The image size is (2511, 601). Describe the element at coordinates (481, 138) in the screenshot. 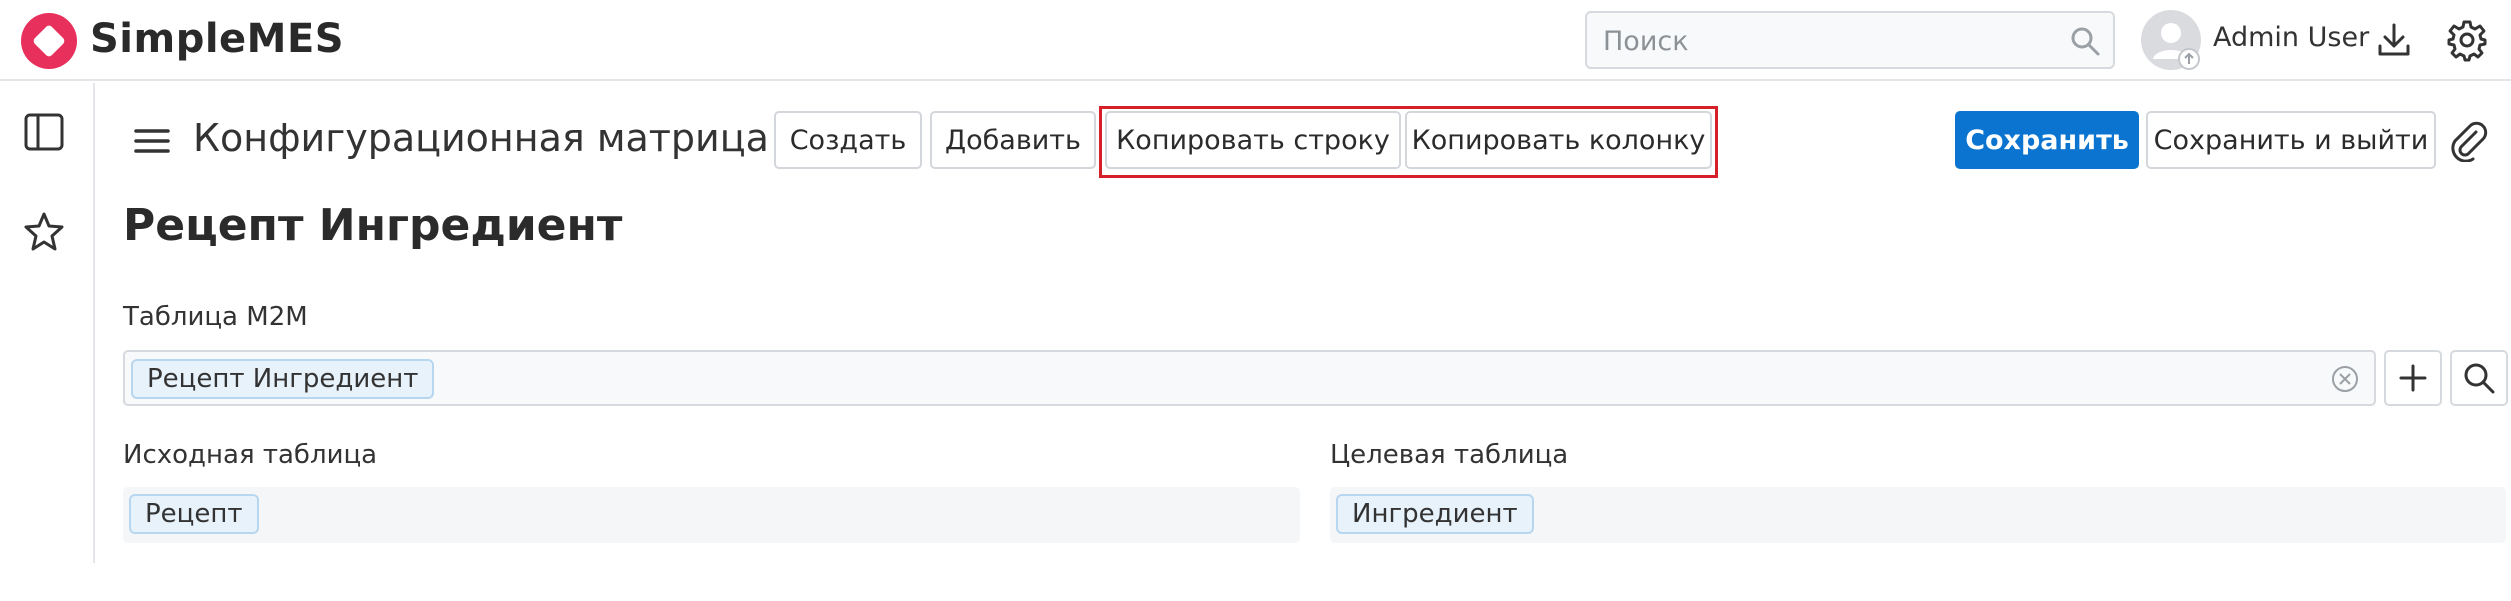

I see `page-title: Конфигурационная матрица` at that location.